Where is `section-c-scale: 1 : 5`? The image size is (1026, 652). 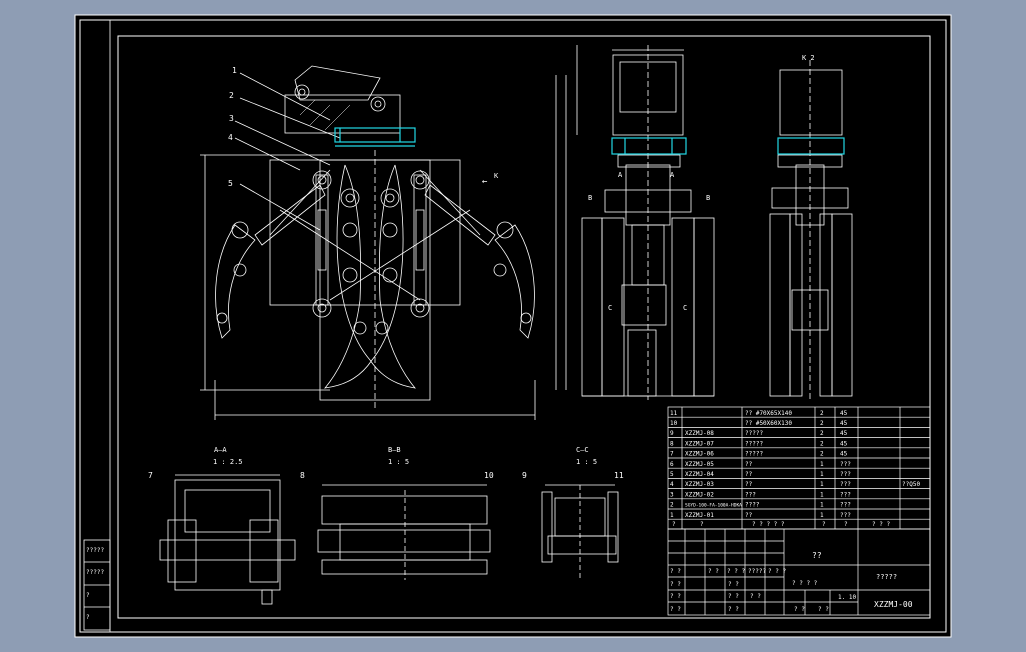
section-c-scale: 1 : 5 is located at coordinates (586, 462).